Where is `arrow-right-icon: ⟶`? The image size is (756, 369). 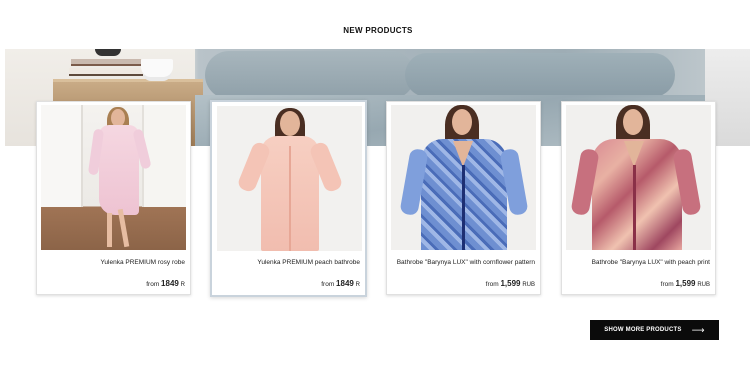
arrow-right-icon: ⟶ is located at coordinates (698, 329).